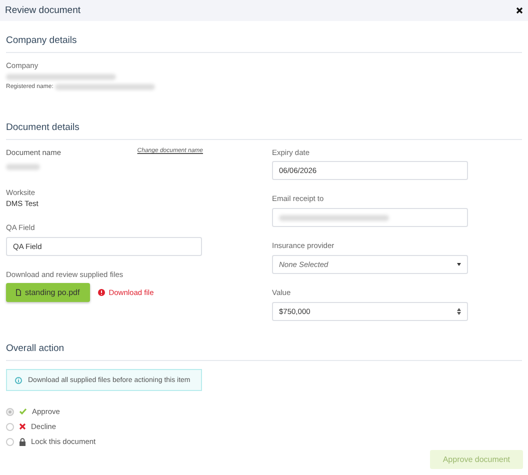  I want to click on cross-icon, so click(22, 426).